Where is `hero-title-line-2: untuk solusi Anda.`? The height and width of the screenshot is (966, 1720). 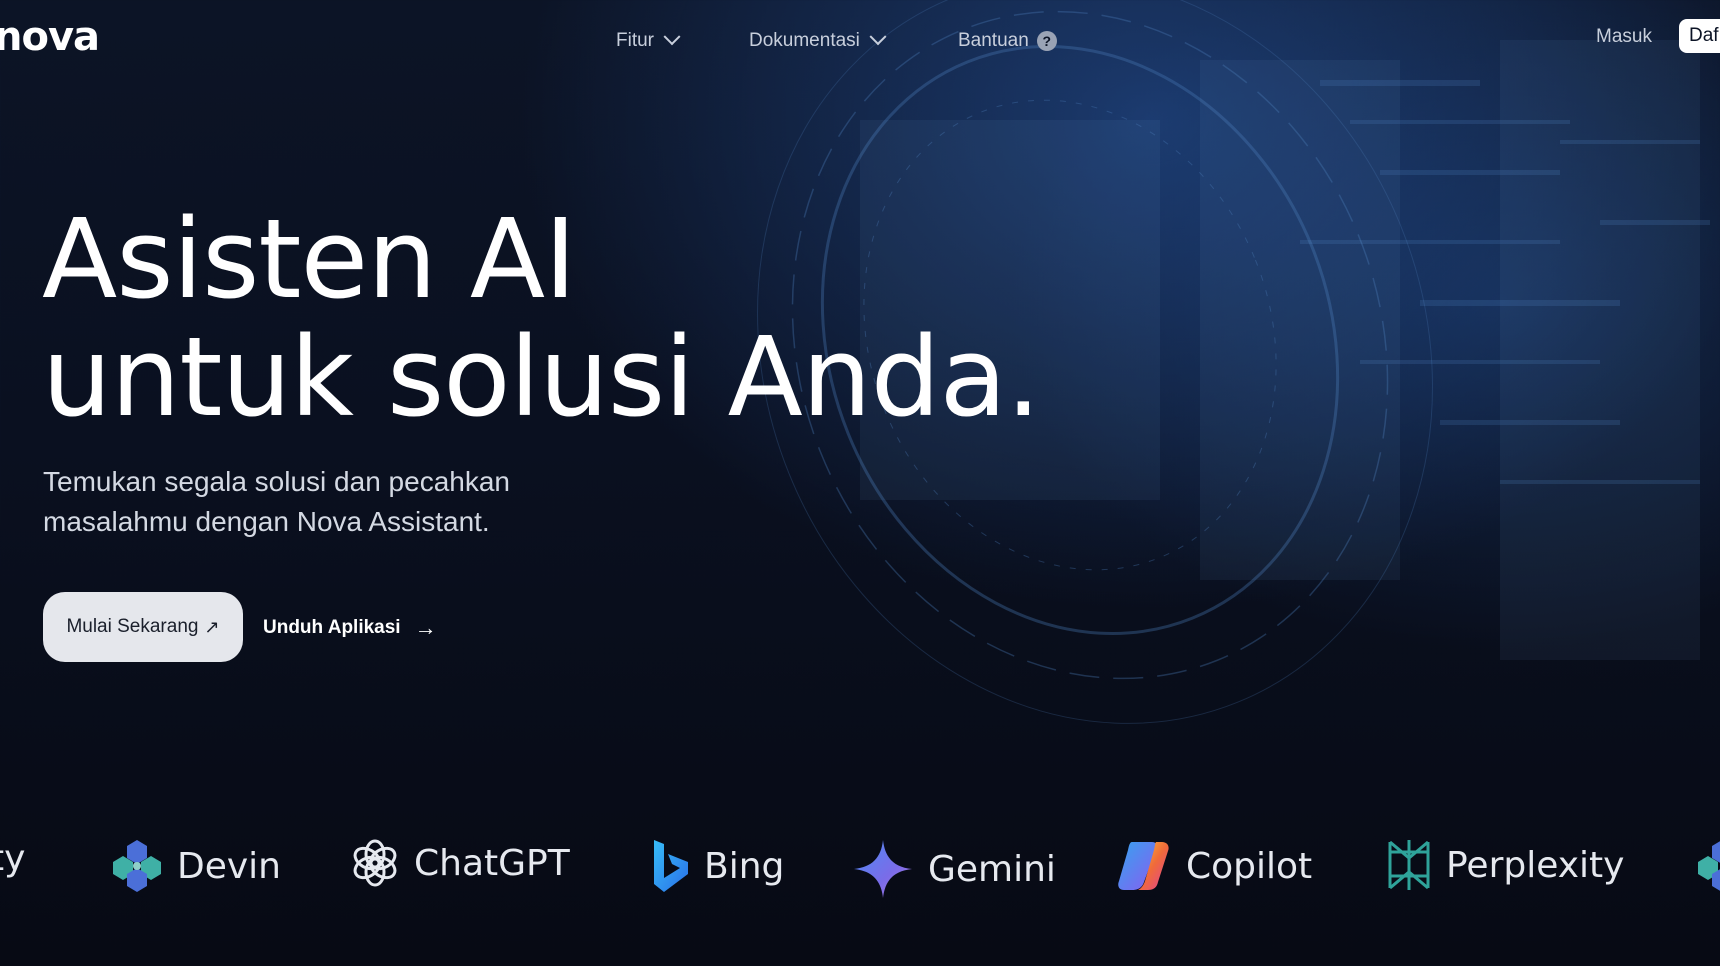 hero-title-line-2: untuk solusi Anda. is located at coordinates (541, 377).